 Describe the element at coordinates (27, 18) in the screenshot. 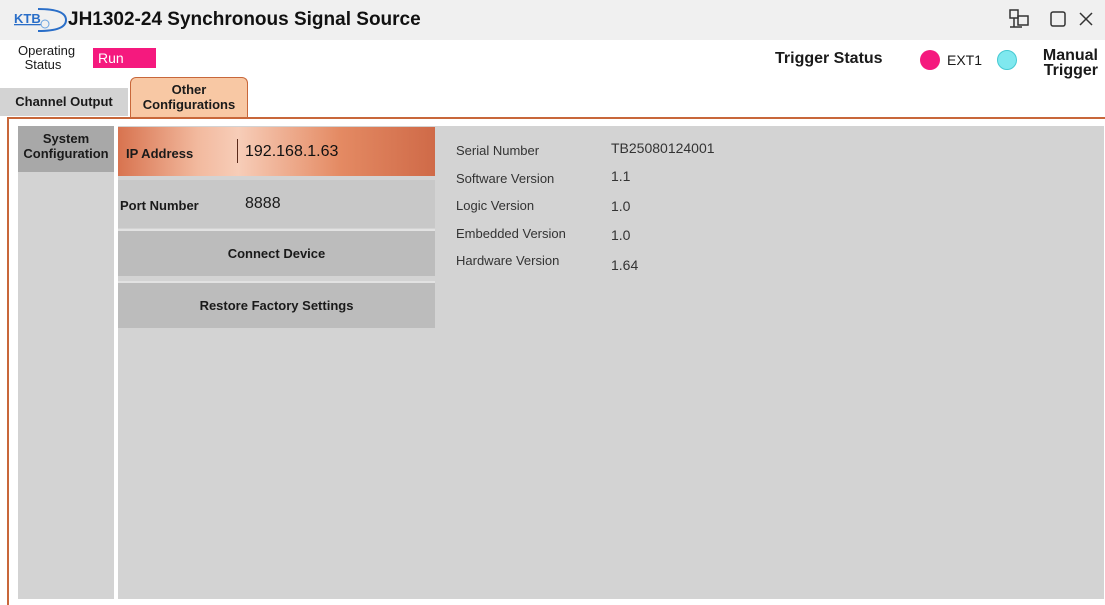

I see `svg-text: KTB` at that location.